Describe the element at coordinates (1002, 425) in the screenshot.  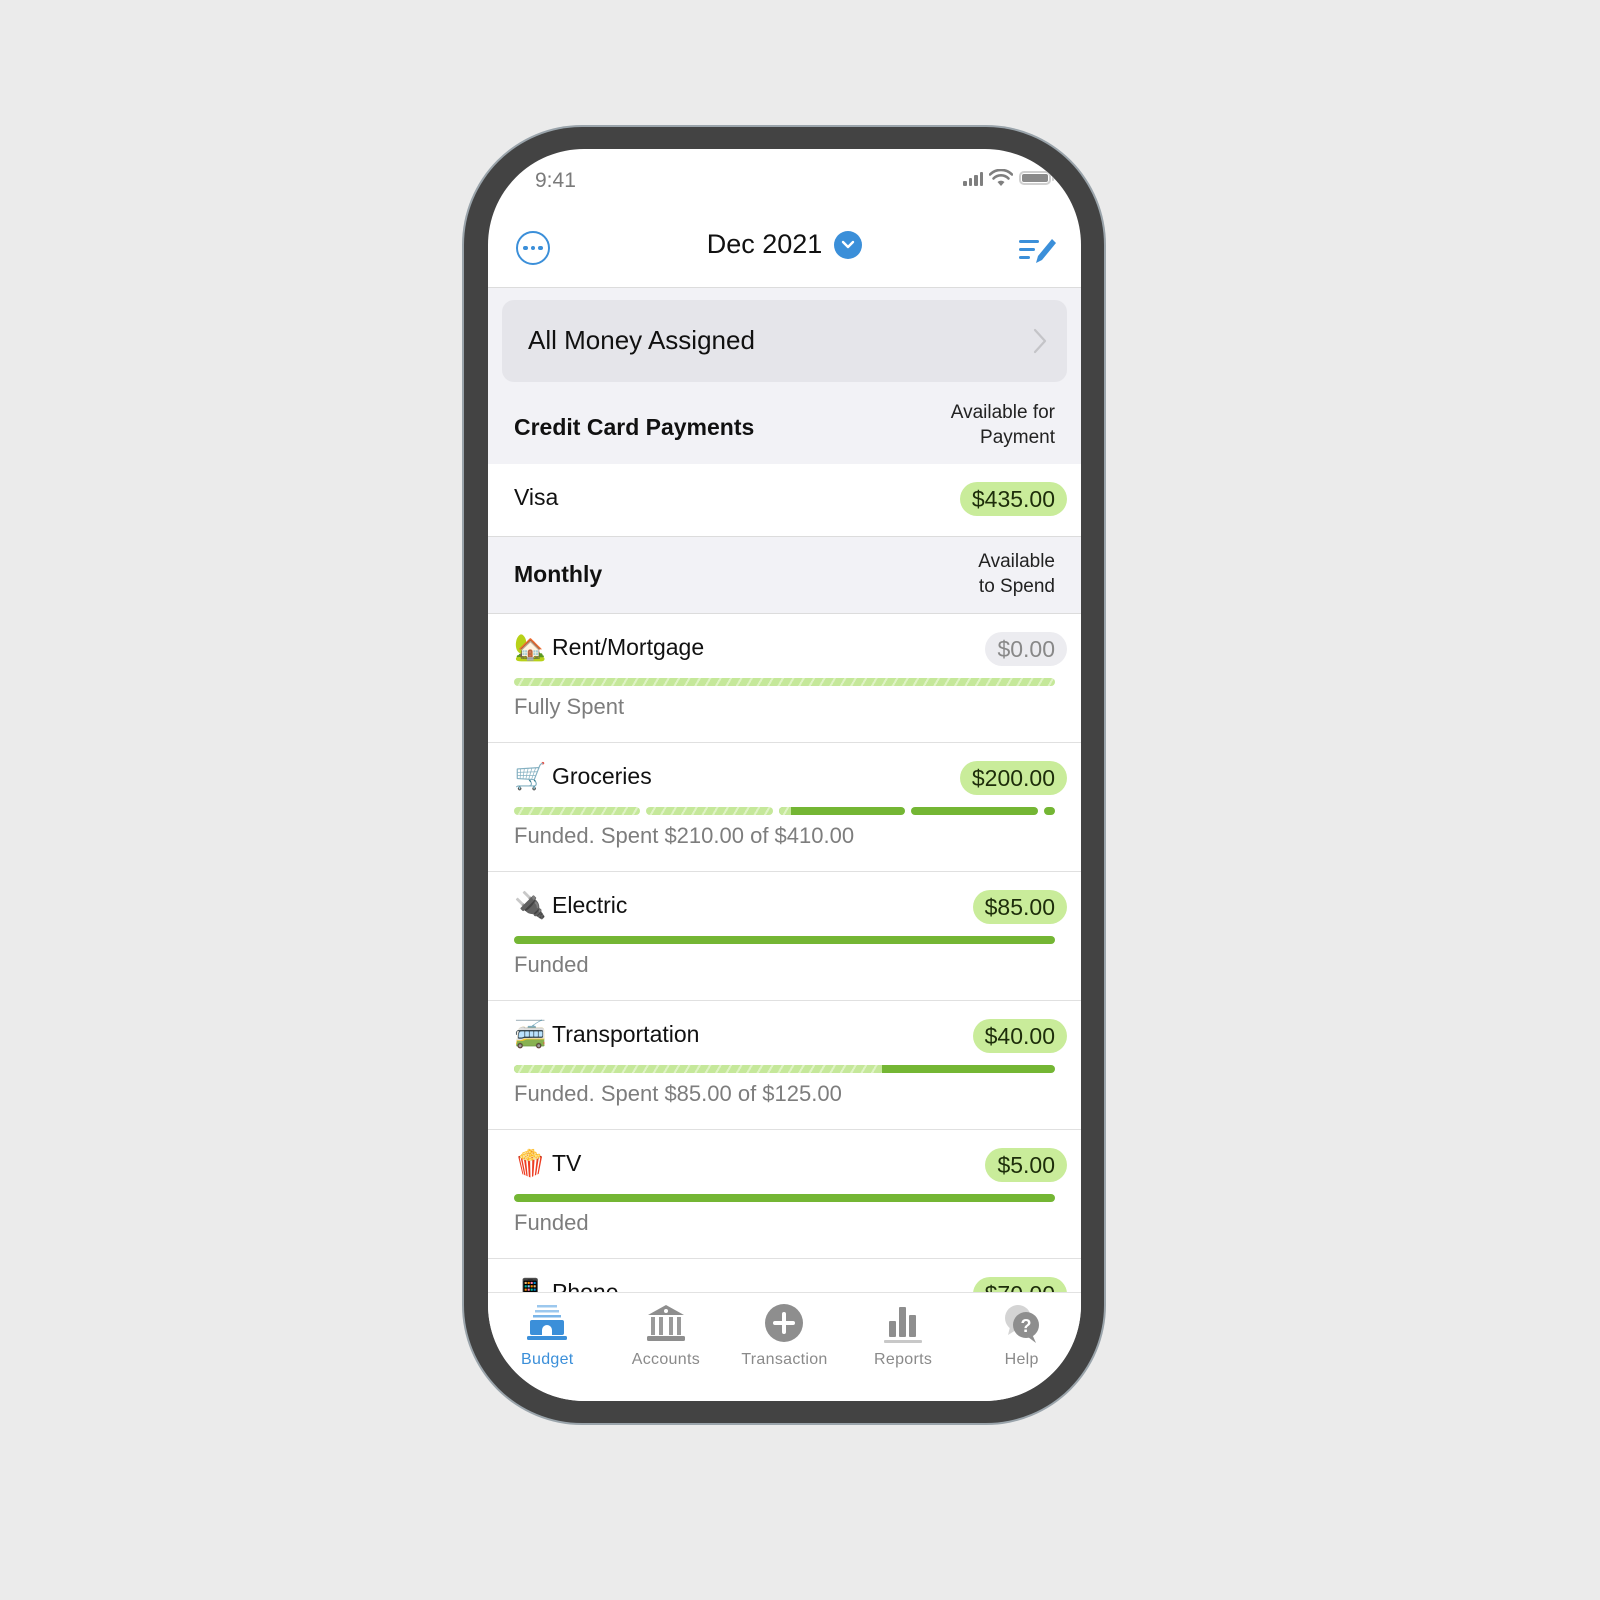
I see `section-column-label: Available for Payment` at that location.